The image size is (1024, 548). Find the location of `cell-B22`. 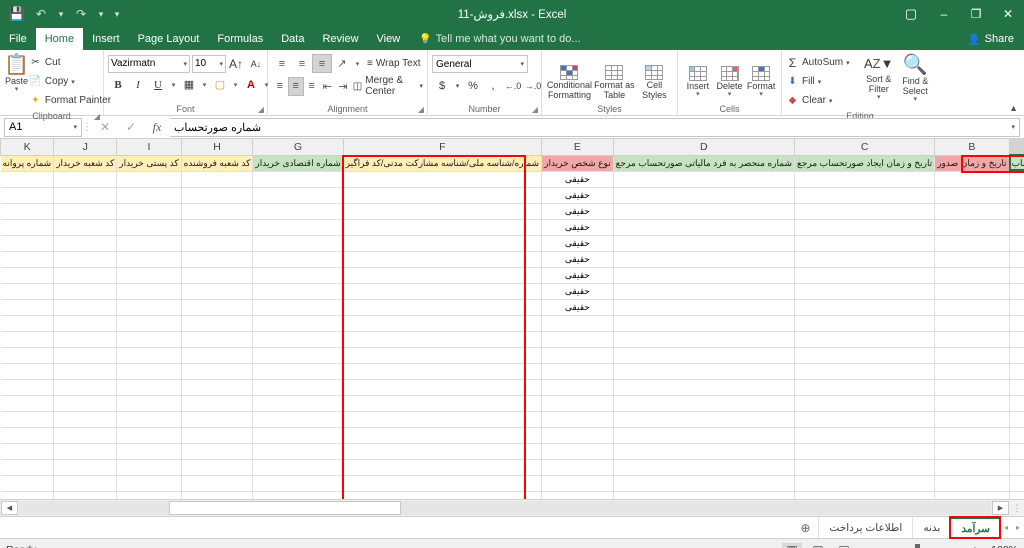

cell-B22 is located at coordinates (972, 495).